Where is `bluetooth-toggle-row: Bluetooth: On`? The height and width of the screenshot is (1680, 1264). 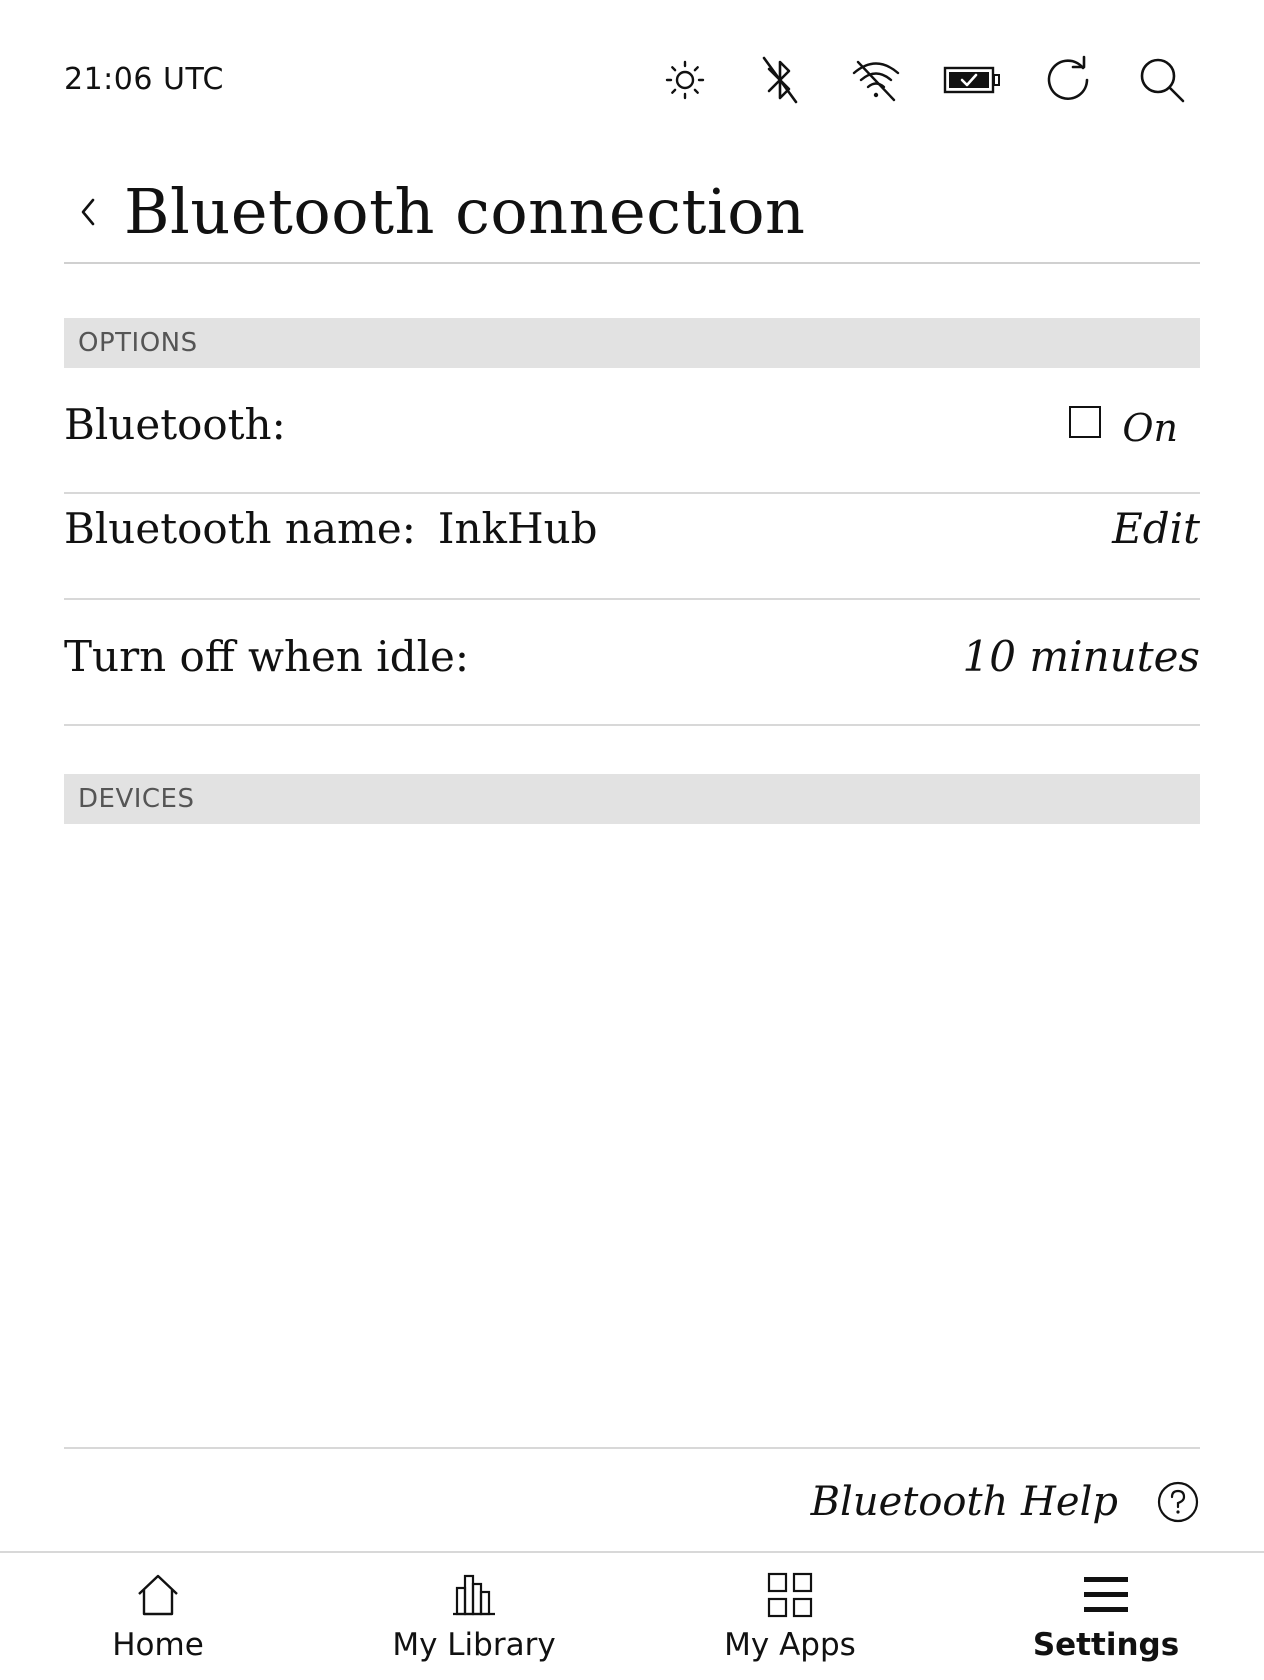
bluetooth-toggle-row: Bluetooth: On is located at coordinates (632, 431).